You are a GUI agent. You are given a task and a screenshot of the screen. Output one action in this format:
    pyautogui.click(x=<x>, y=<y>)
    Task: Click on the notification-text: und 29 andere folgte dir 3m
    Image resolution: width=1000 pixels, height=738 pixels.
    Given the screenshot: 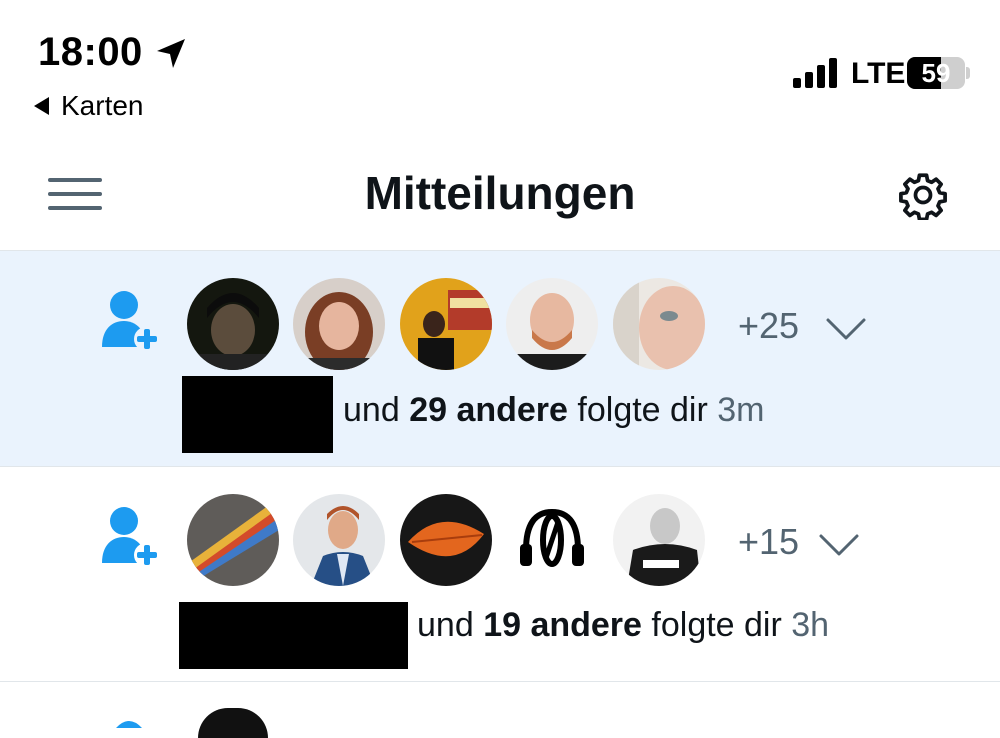 What is the action you would take?
    pyautogui.click(x=554, y=410)
    